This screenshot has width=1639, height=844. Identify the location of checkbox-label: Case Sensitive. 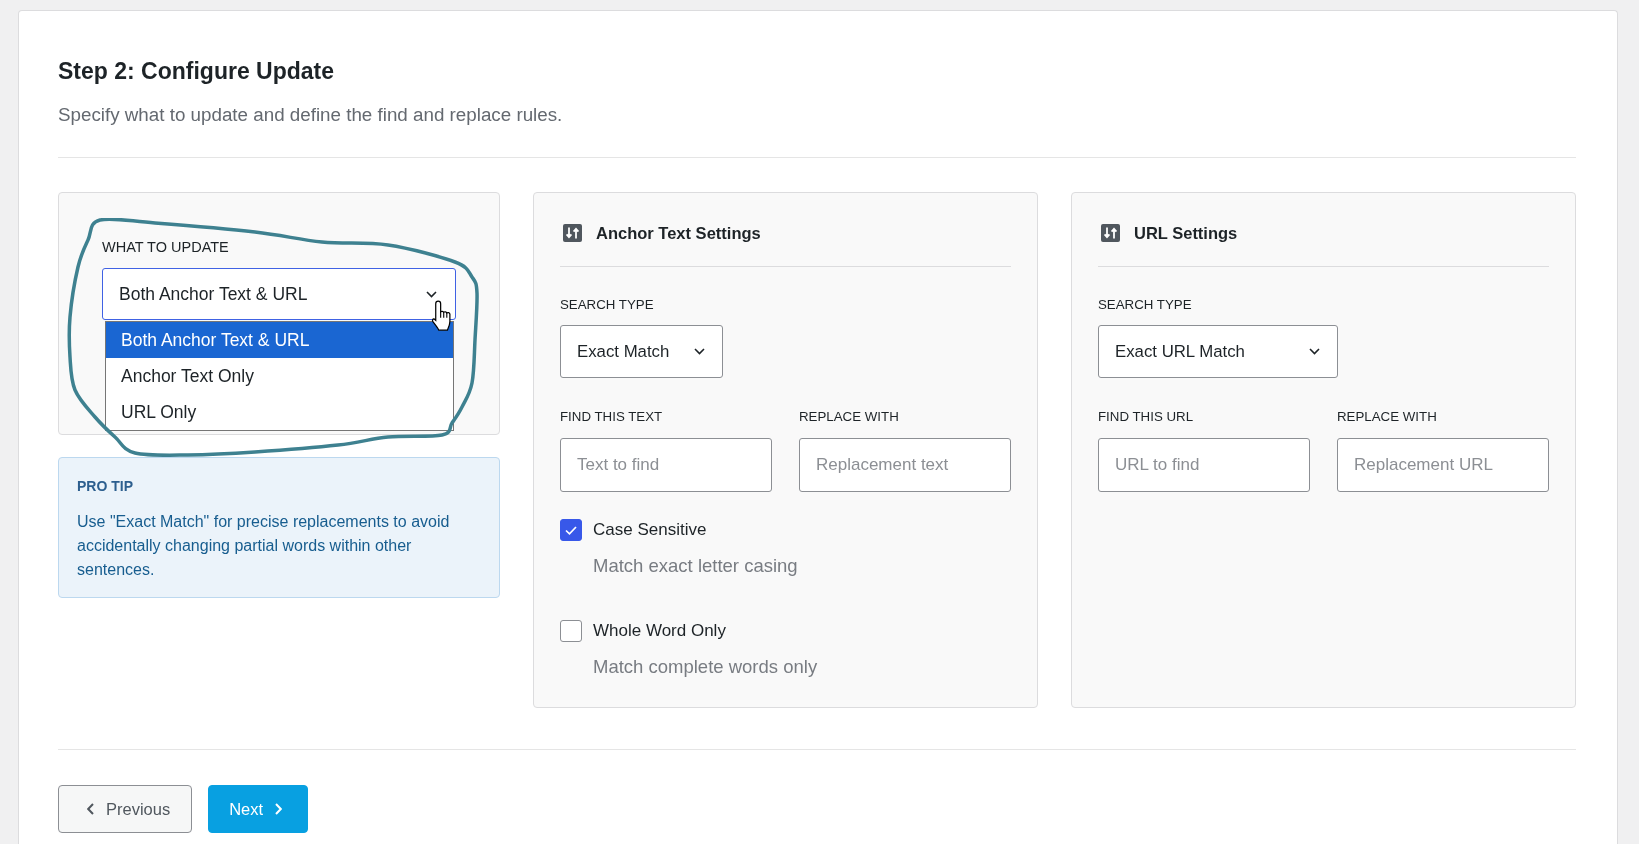
(650, 530).